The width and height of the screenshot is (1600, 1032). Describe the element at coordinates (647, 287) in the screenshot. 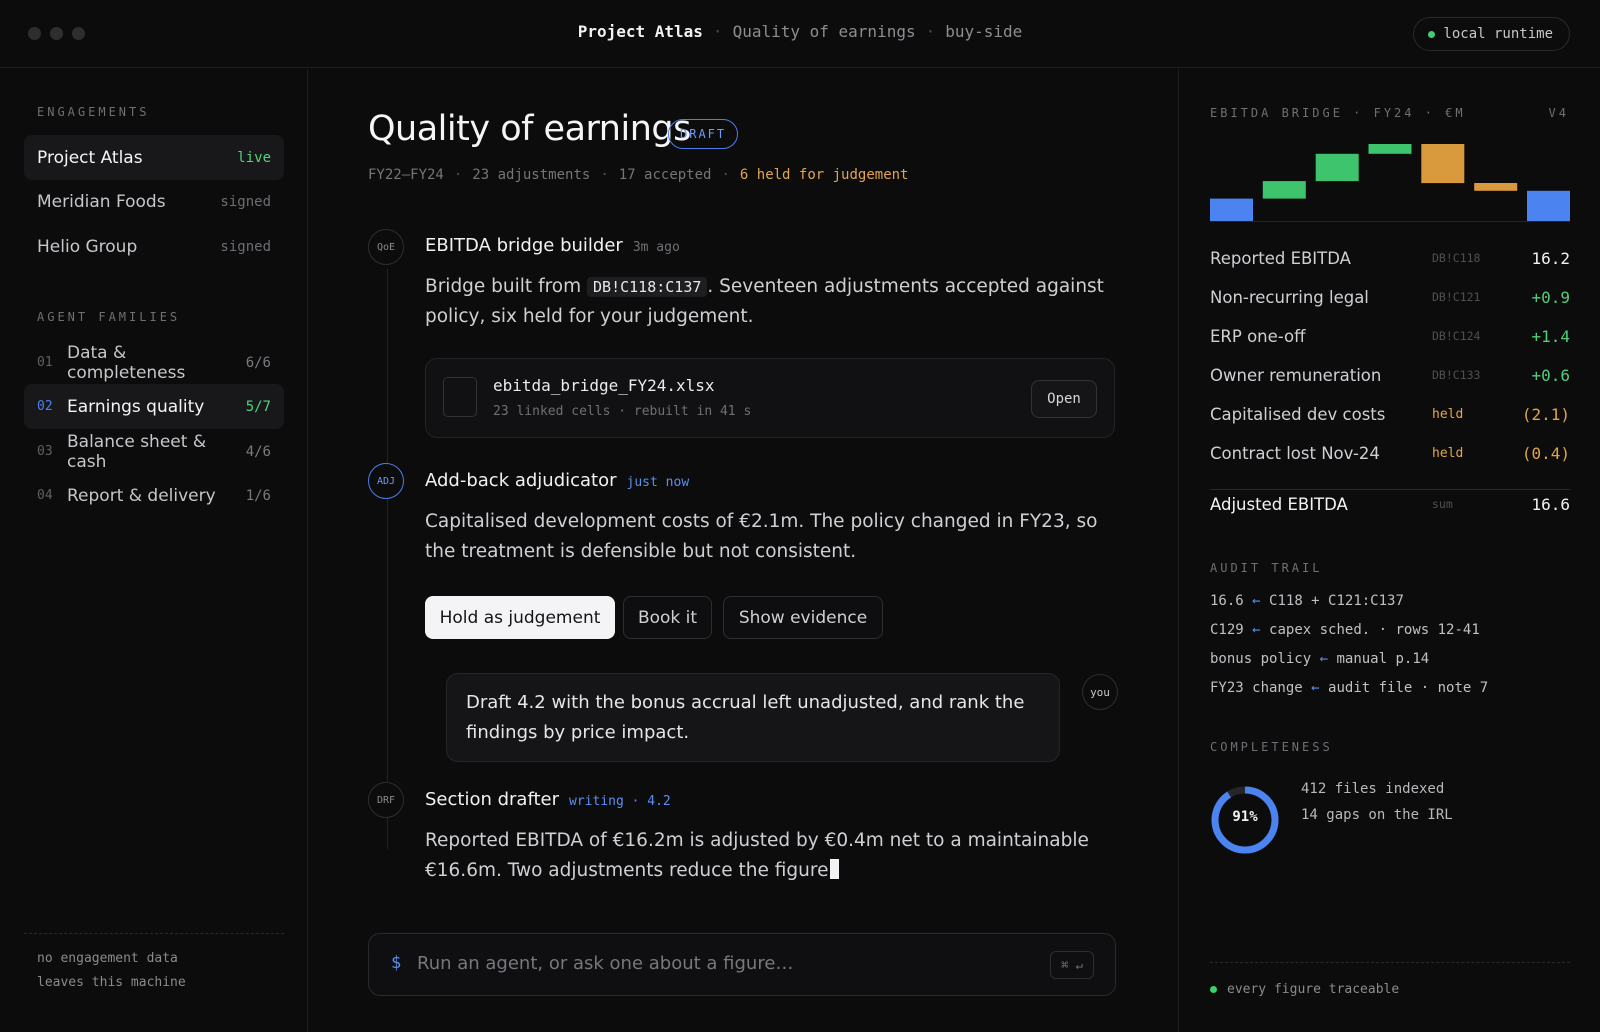

I see `cell-range-ref: DB!C118:C137` at that location.